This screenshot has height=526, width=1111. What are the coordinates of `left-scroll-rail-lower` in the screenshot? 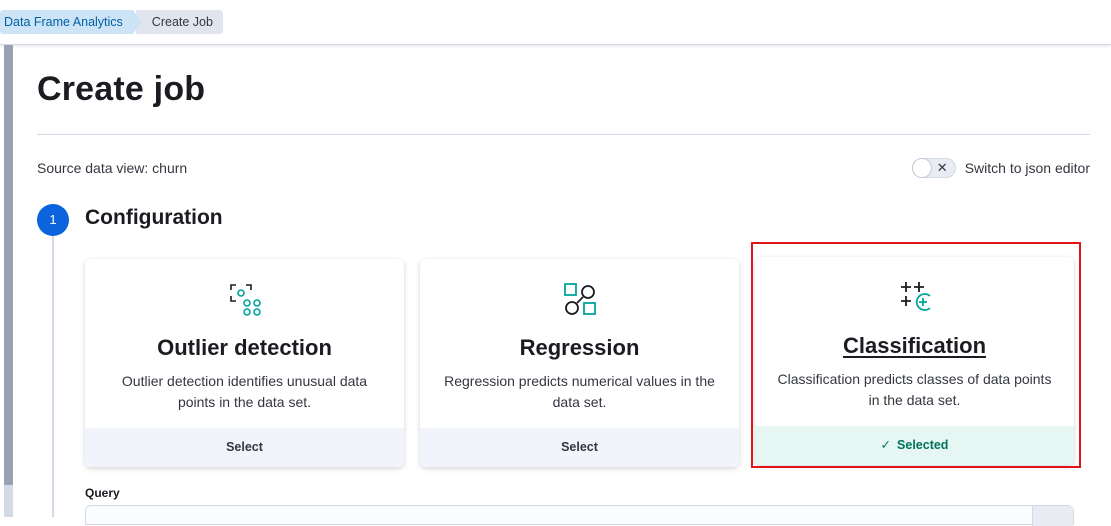 It's located at (8, 501).